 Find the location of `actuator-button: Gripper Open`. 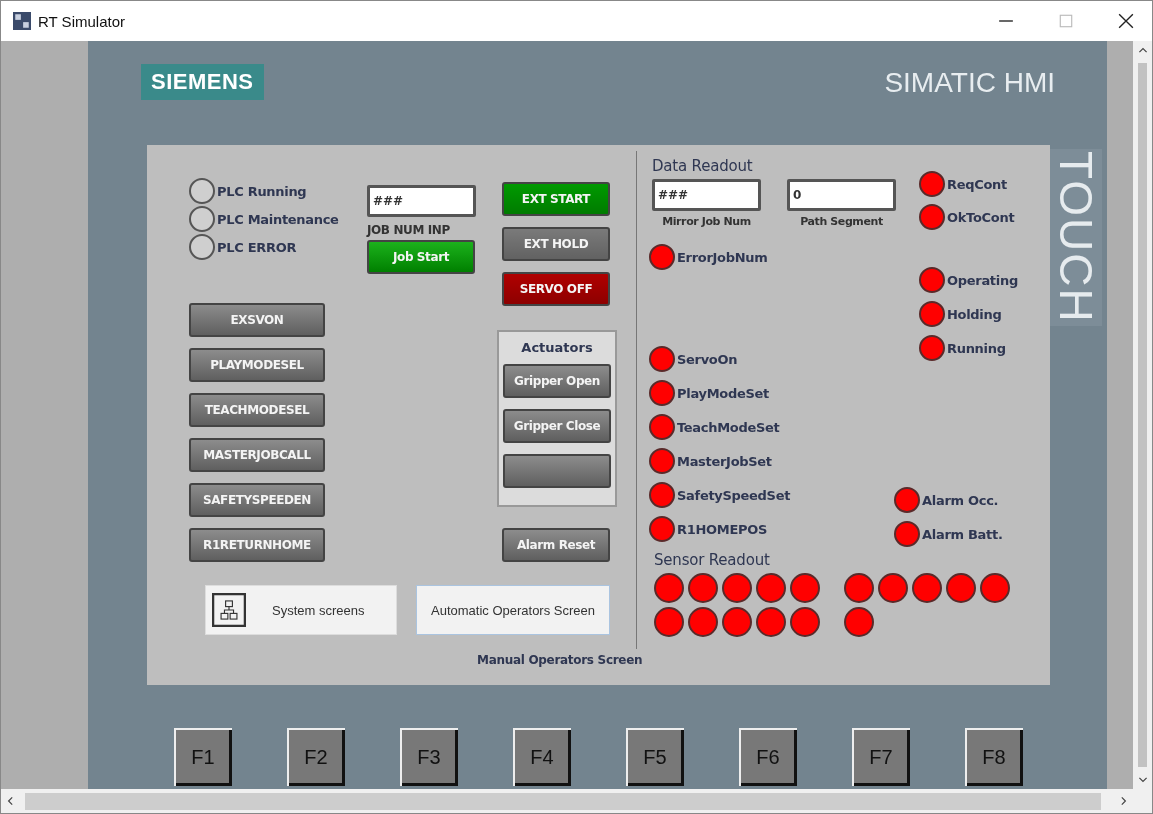

actuator-button: Gripper Open is located at coordinates (557, 381).